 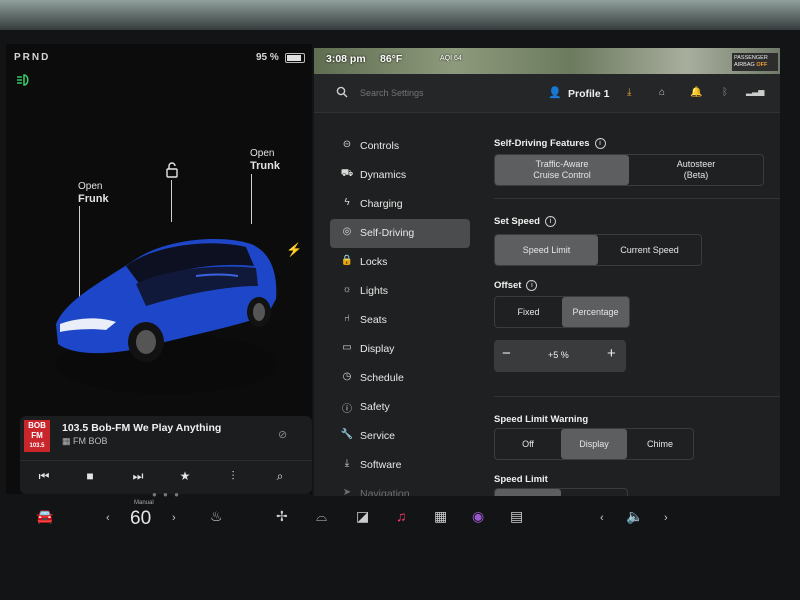 What do you see at coordinates (342, 92) in the screenshot?
I see `search-icon` at bounding box center [342, 92].